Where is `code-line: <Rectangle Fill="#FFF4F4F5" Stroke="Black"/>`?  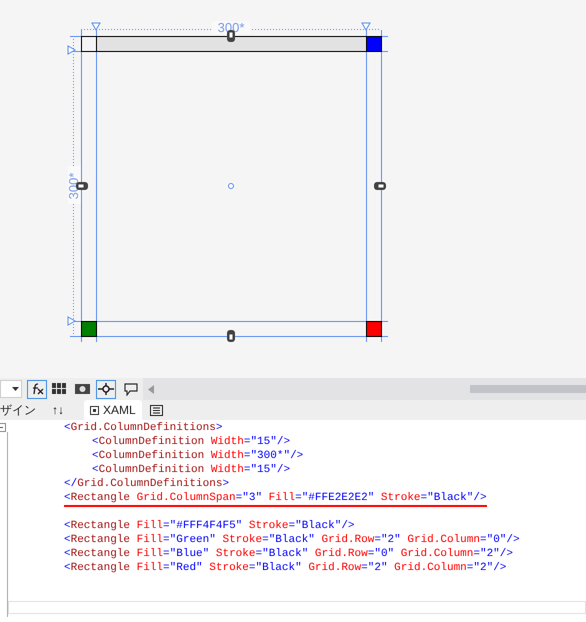 code-line: <Rectangle Fill="#FFF4F4F5" Stroke="Black"/> is located at coordinates (209, 526).